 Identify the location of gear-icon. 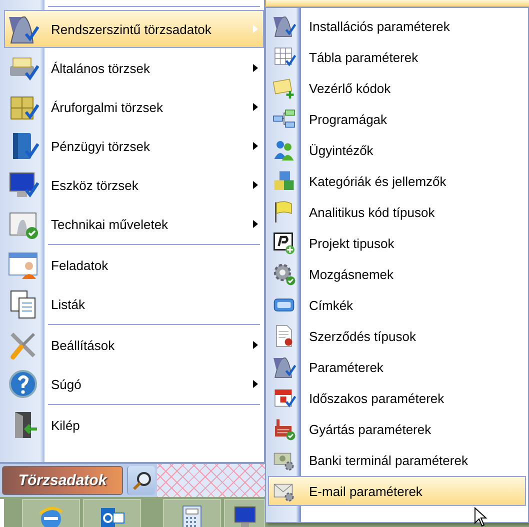
(284, 274).